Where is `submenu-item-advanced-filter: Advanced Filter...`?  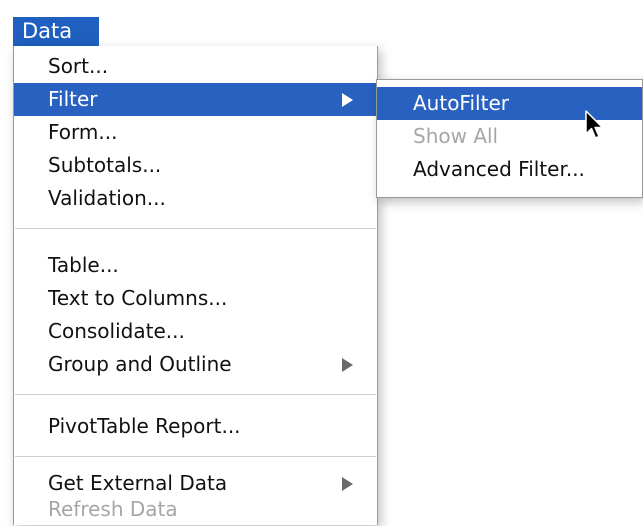 submenu-item-advanced-filter: Advanced Filter... is located at coordinates (509, 169).